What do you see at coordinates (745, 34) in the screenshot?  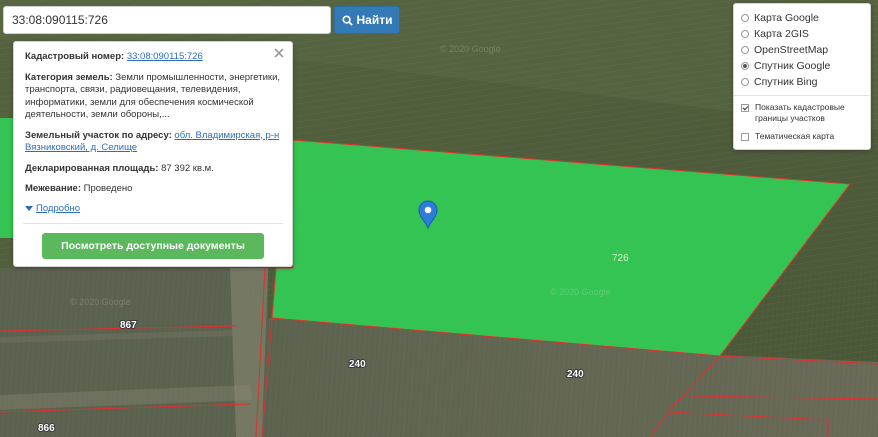 I see `layer-2gis-map-radio` at bounding box center [745, 34].